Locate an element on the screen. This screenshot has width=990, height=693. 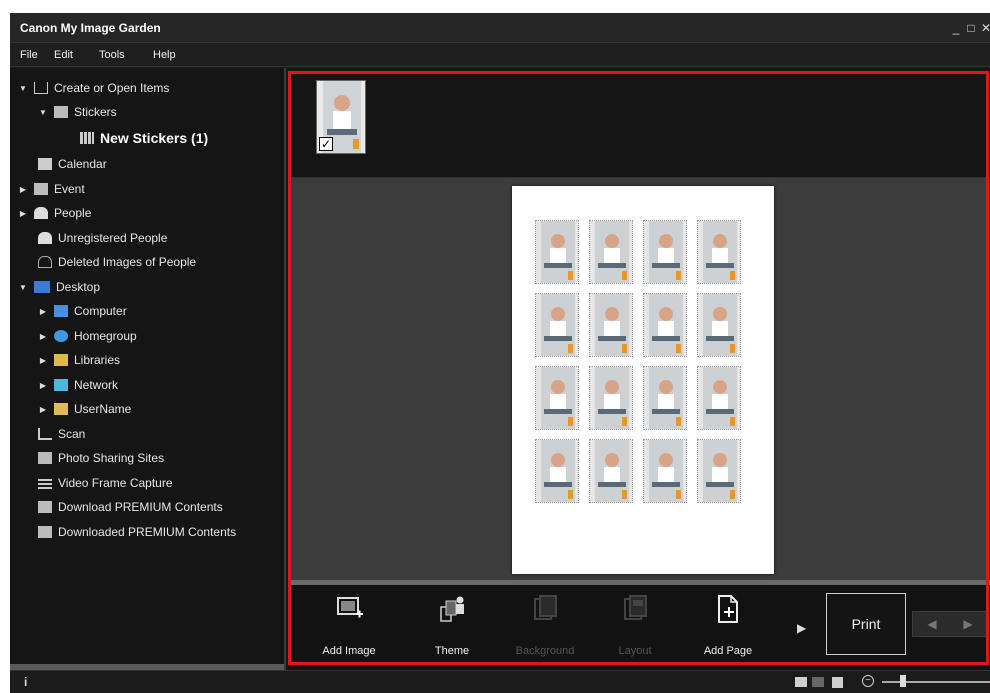
libraries-icon is located at coordinates (61, 360).